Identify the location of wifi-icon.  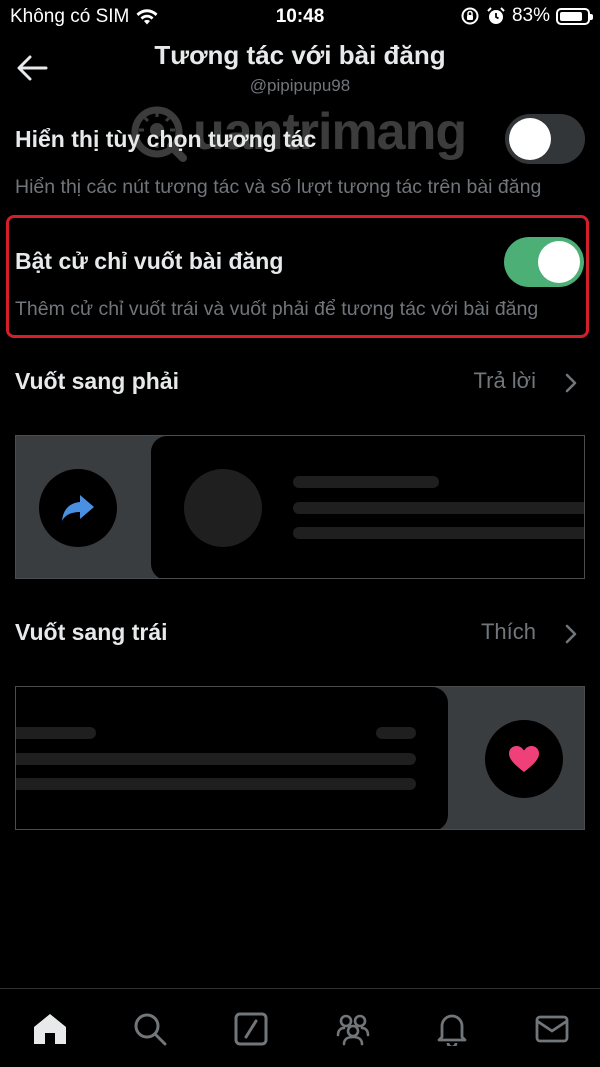
(147, 17).